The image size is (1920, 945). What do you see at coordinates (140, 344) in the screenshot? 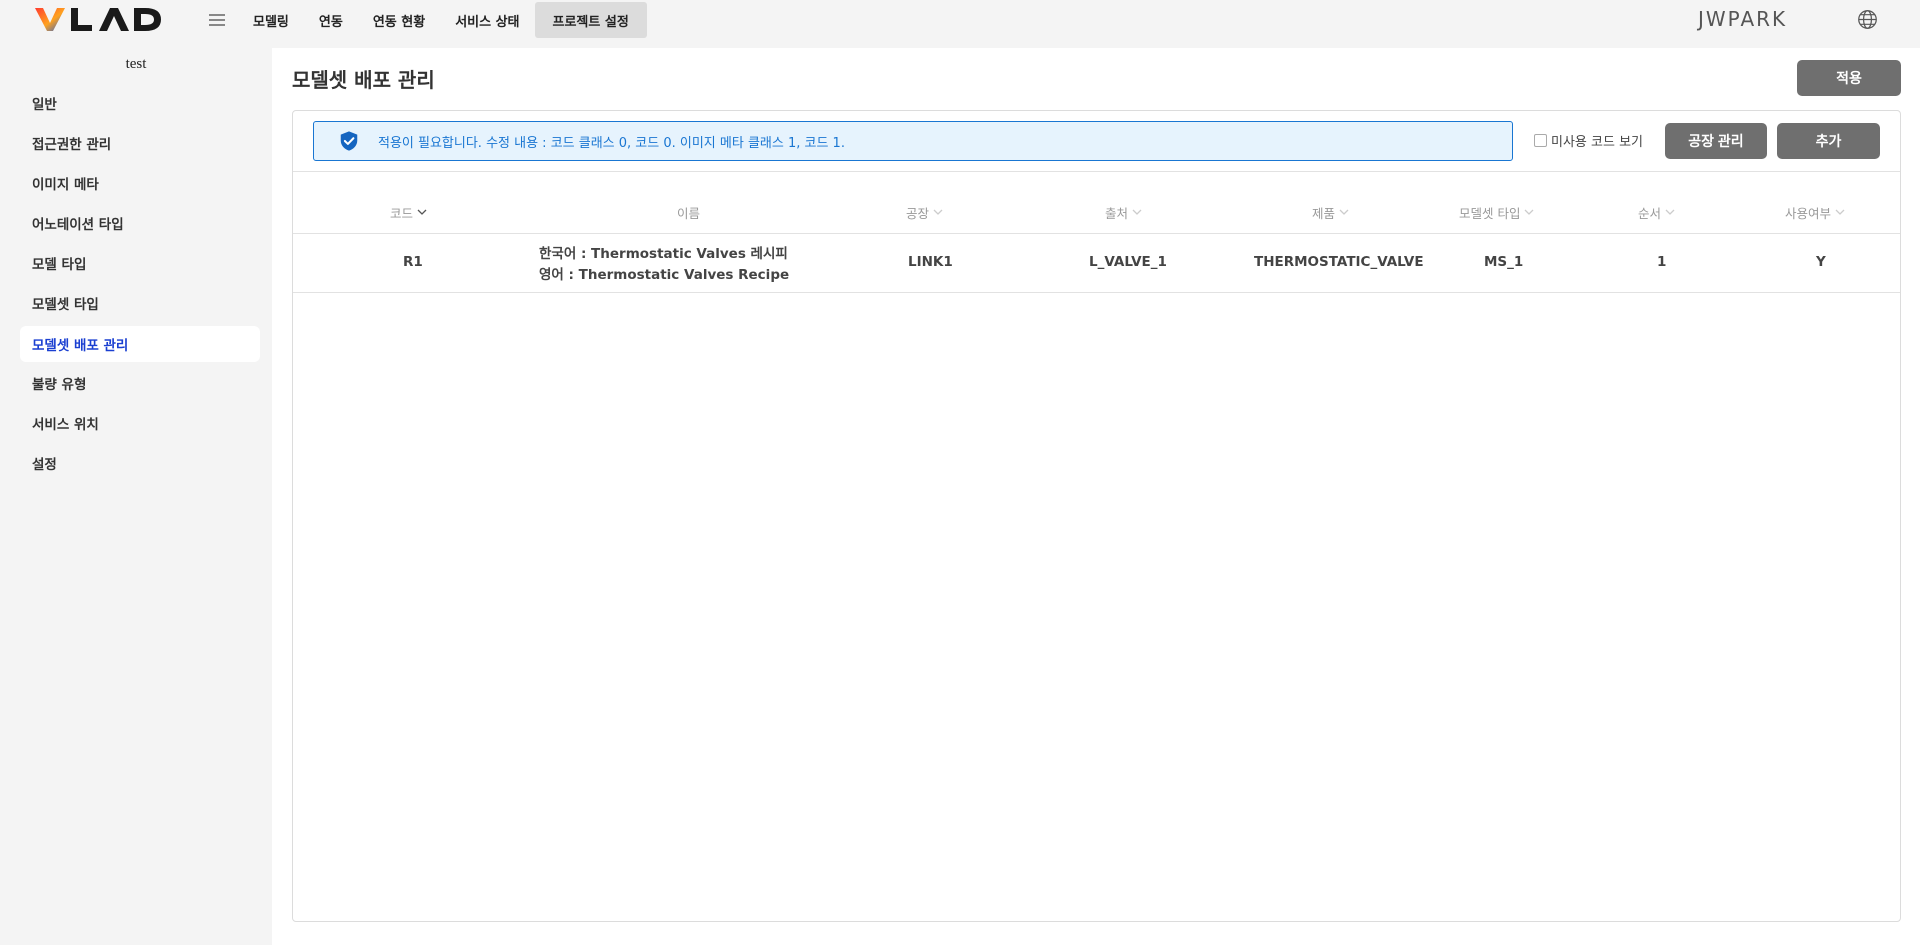
I see `sidebar-item-modelset-deploy: 모델셋 배포 관리` at bounding box center [140, 344].